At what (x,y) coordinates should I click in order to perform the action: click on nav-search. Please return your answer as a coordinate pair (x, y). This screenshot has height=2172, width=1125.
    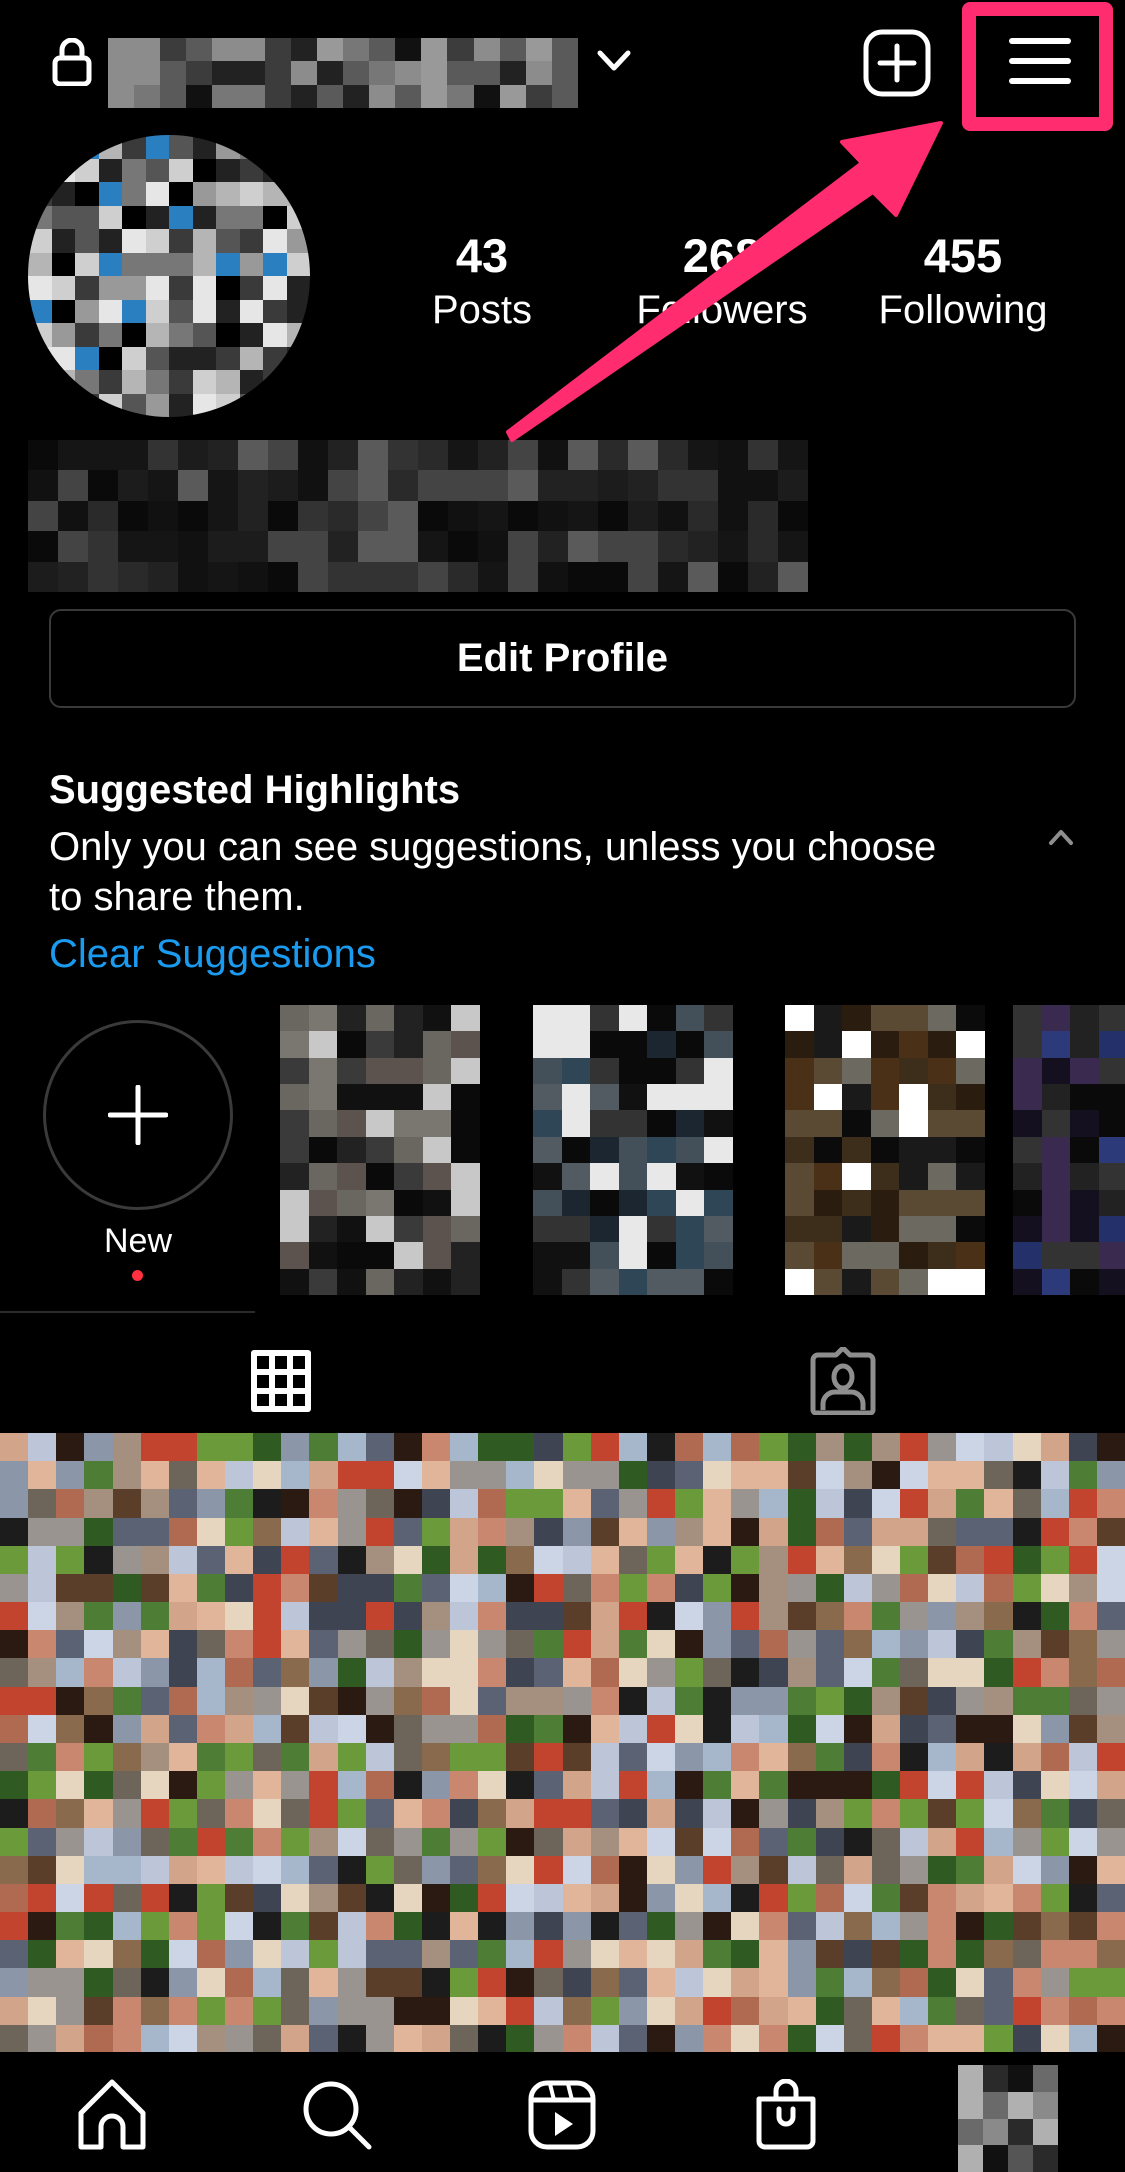
    Looking at the image, I should click on (337, 2115).